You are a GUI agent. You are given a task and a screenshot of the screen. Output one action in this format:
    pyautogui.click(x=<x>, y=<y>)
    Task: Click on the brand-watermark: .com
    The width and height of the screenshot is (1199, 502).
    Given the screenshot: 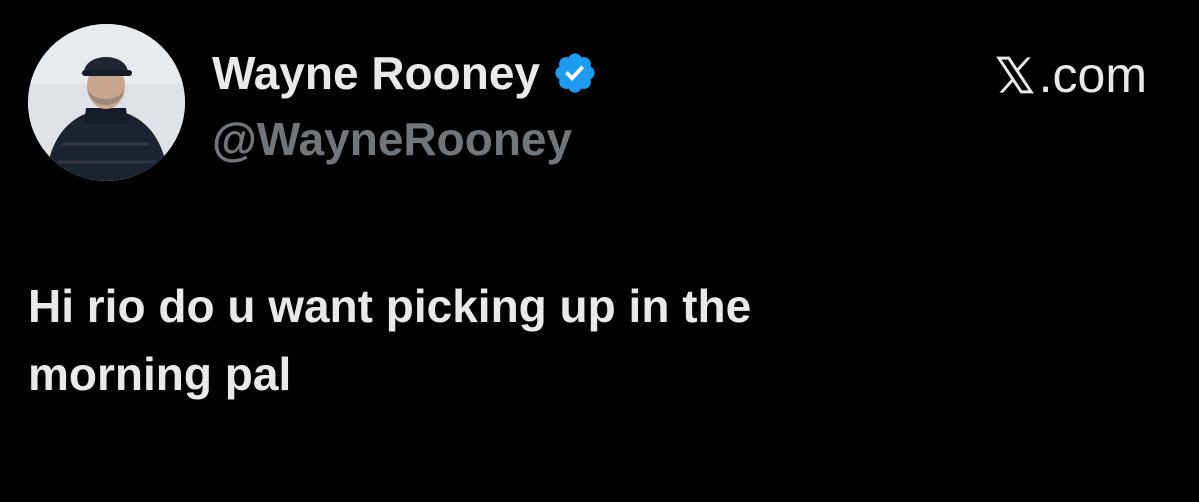 What is the action you would take?
    pyautogui.click(x=1070, y=75)
    